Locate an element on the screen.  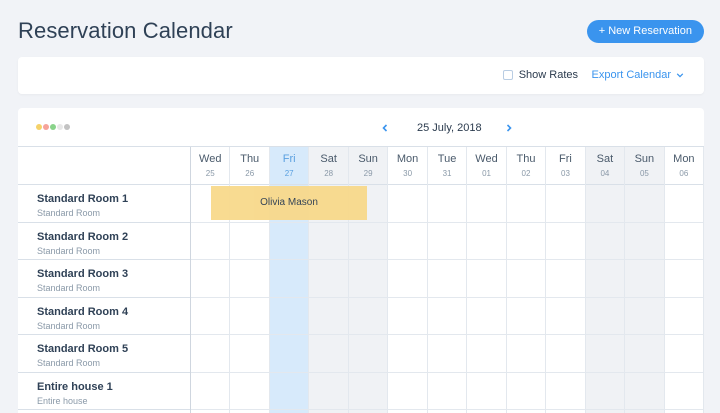
next-arrow-icon is located at coordinates (509, 128).